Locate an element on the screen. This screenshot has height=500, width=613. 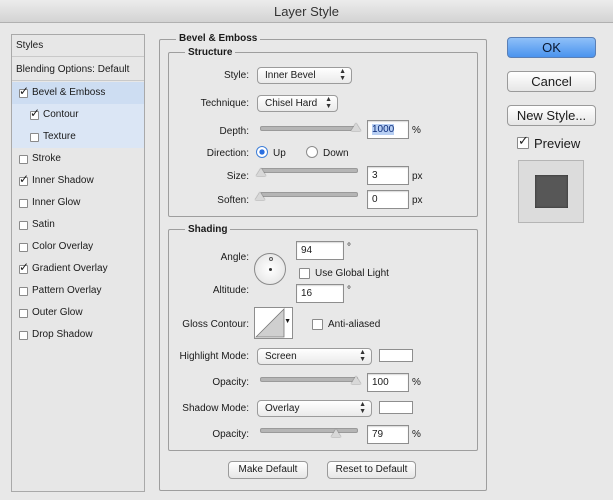
sidebar-item-label: Satin is located at coordinates (43, 224).